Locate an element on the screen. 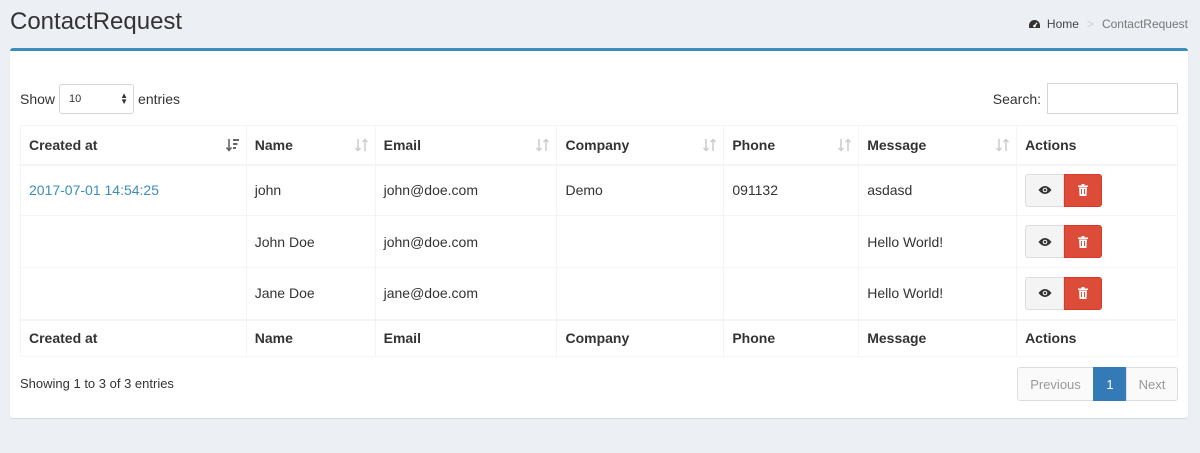 This screenshot has height=453, width=1200. page-1-button: 1 is located at coordinates (1110, 384).